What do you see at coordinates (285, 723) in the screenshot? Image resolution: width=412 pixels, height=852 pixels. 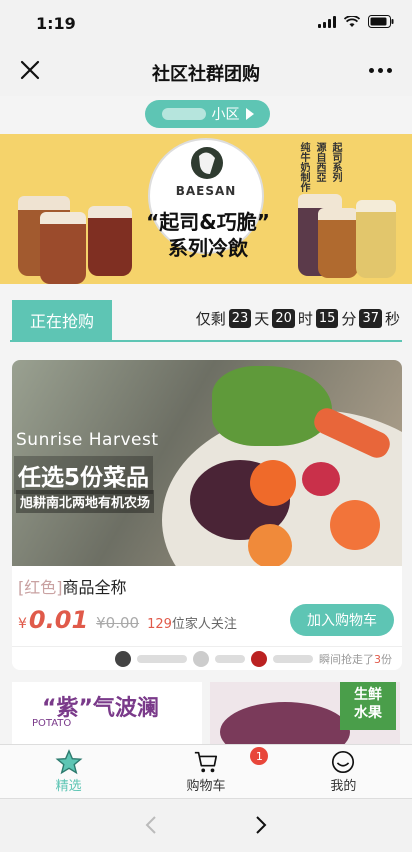 I see `sweet-potato-image` at bounding box center [285, 723].